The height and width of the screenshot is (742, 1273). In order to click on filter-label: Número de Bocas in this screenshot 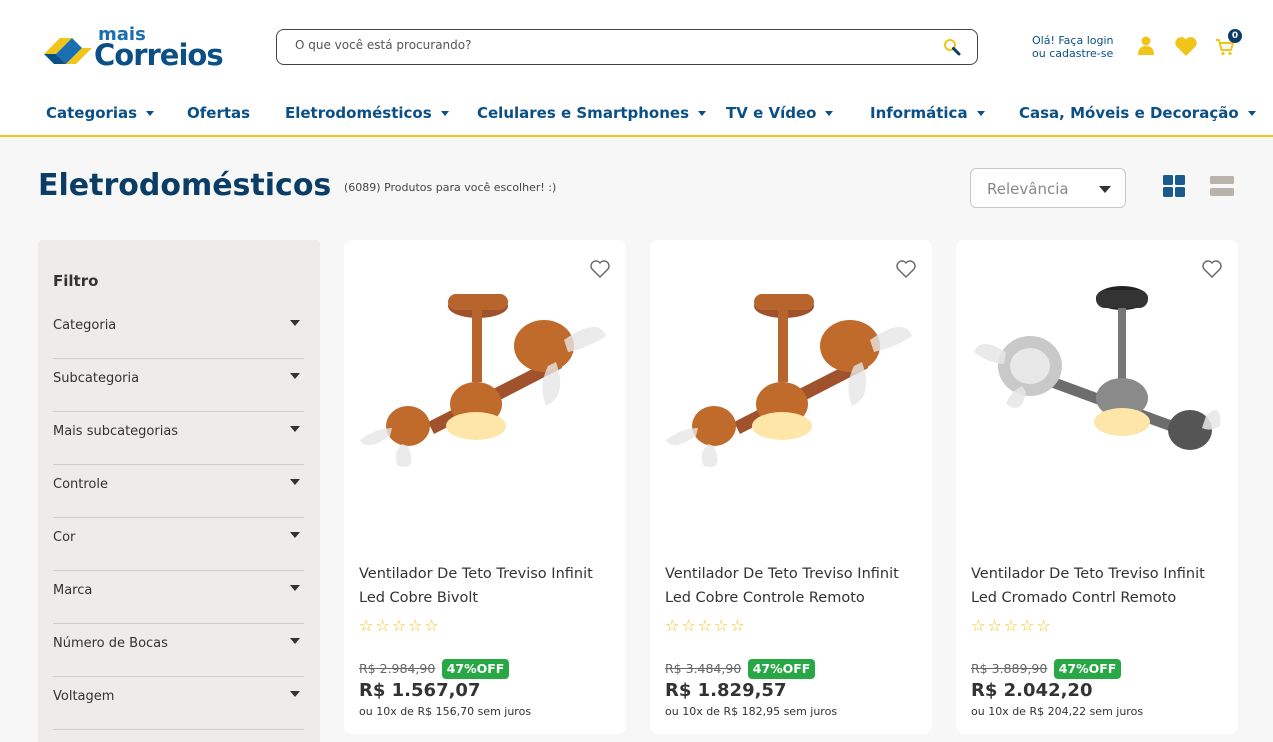, I will do `click(110, 643)`.